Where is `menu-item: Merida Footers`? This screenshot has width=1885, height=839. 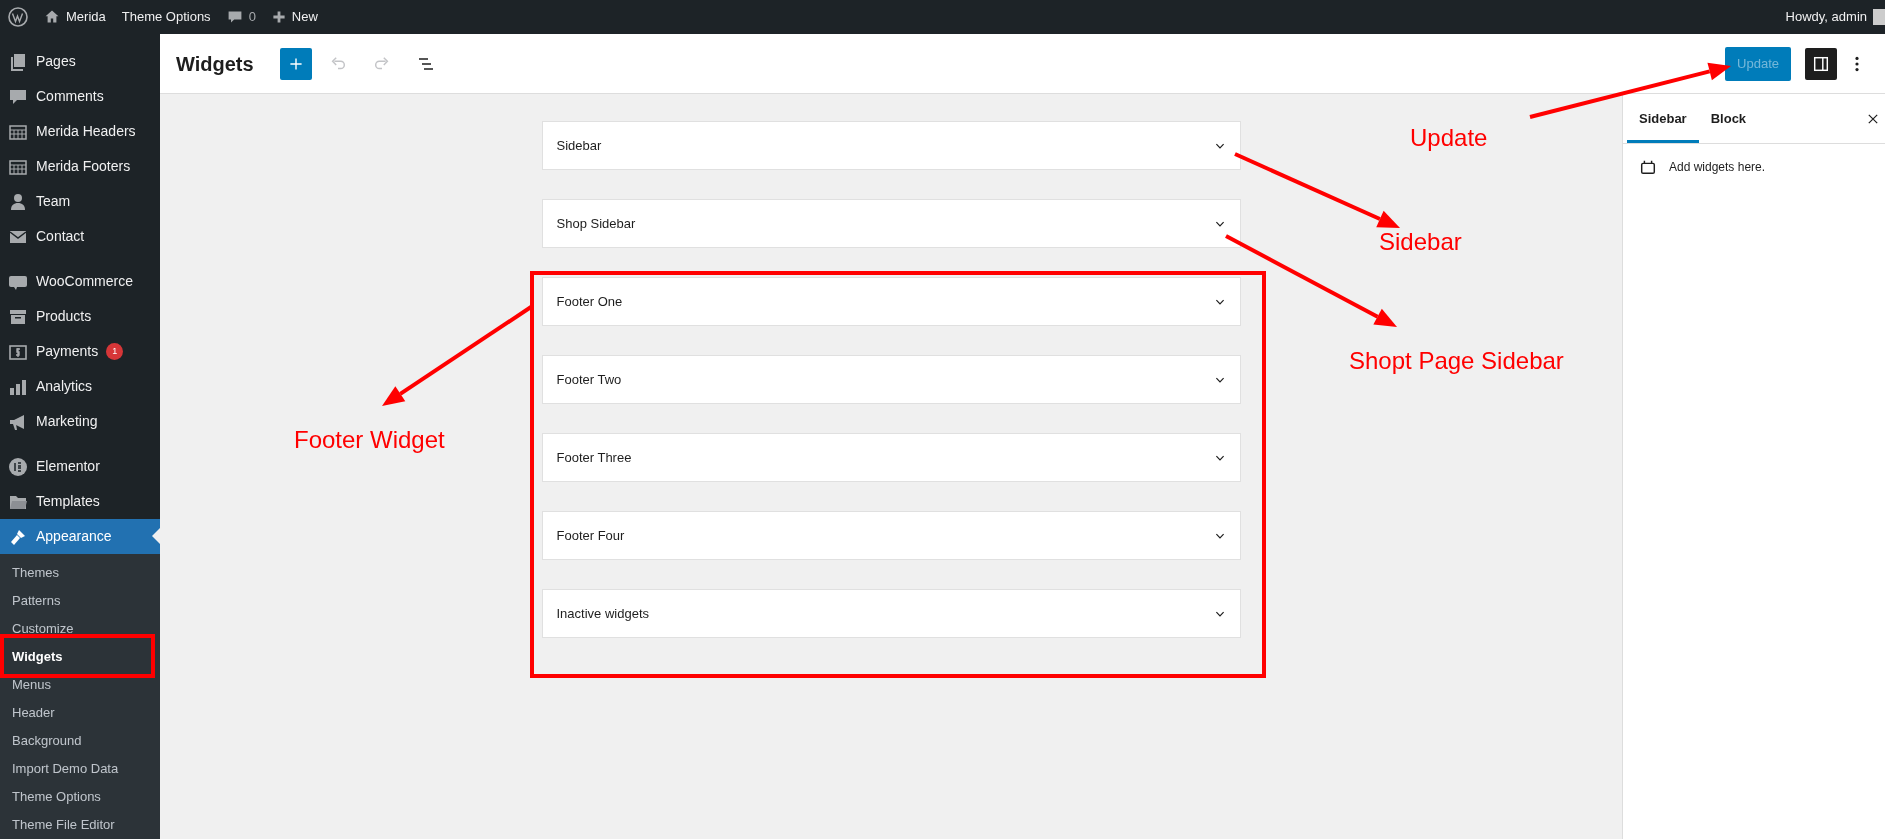
menu-item: Merida Footers is located at coordinates (80, 166).